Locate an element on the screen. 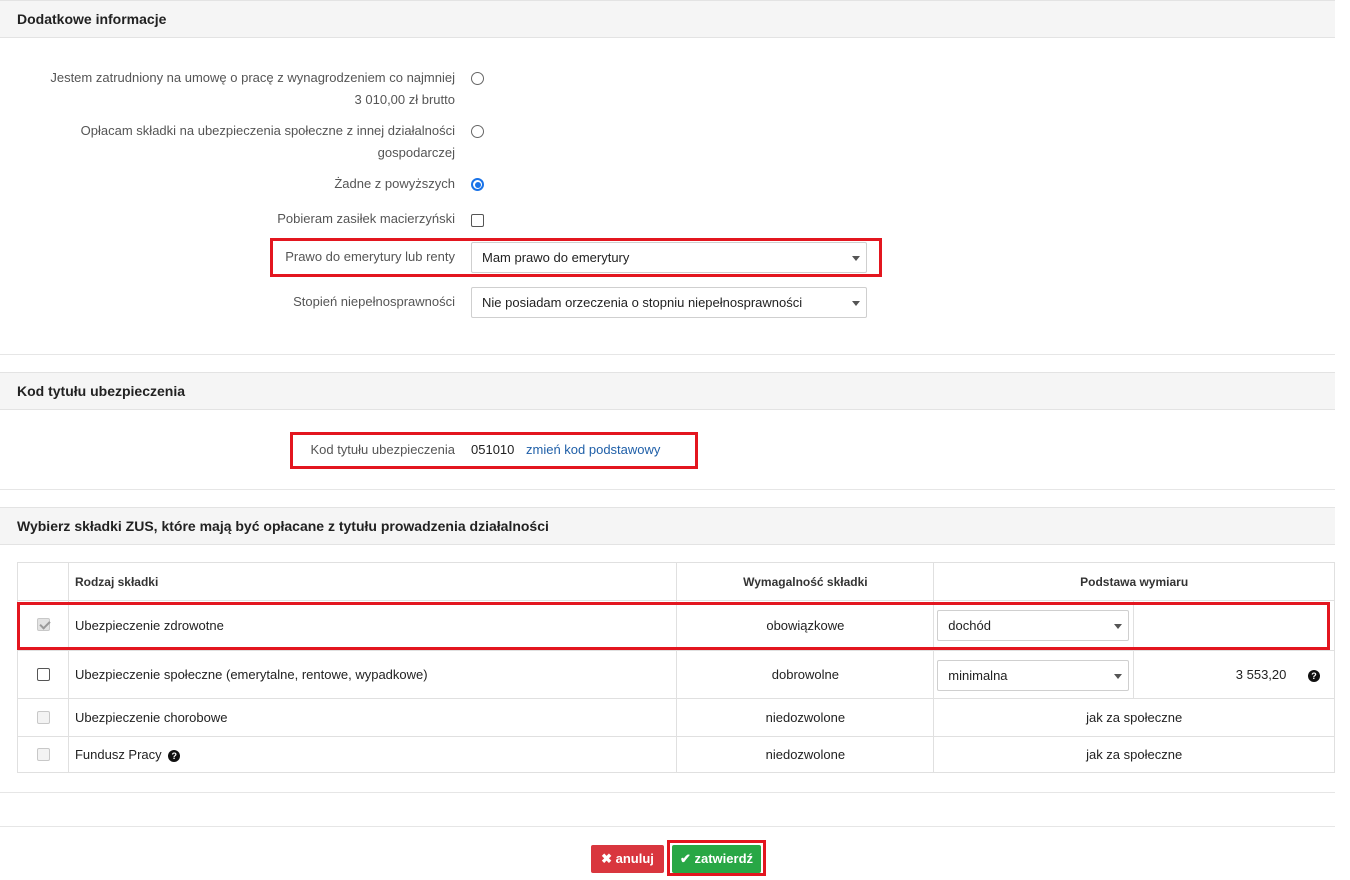 The width and height of the screenshot is (1350, 880). row-checkbox-labour-fund is located at coordinates (43, 754).